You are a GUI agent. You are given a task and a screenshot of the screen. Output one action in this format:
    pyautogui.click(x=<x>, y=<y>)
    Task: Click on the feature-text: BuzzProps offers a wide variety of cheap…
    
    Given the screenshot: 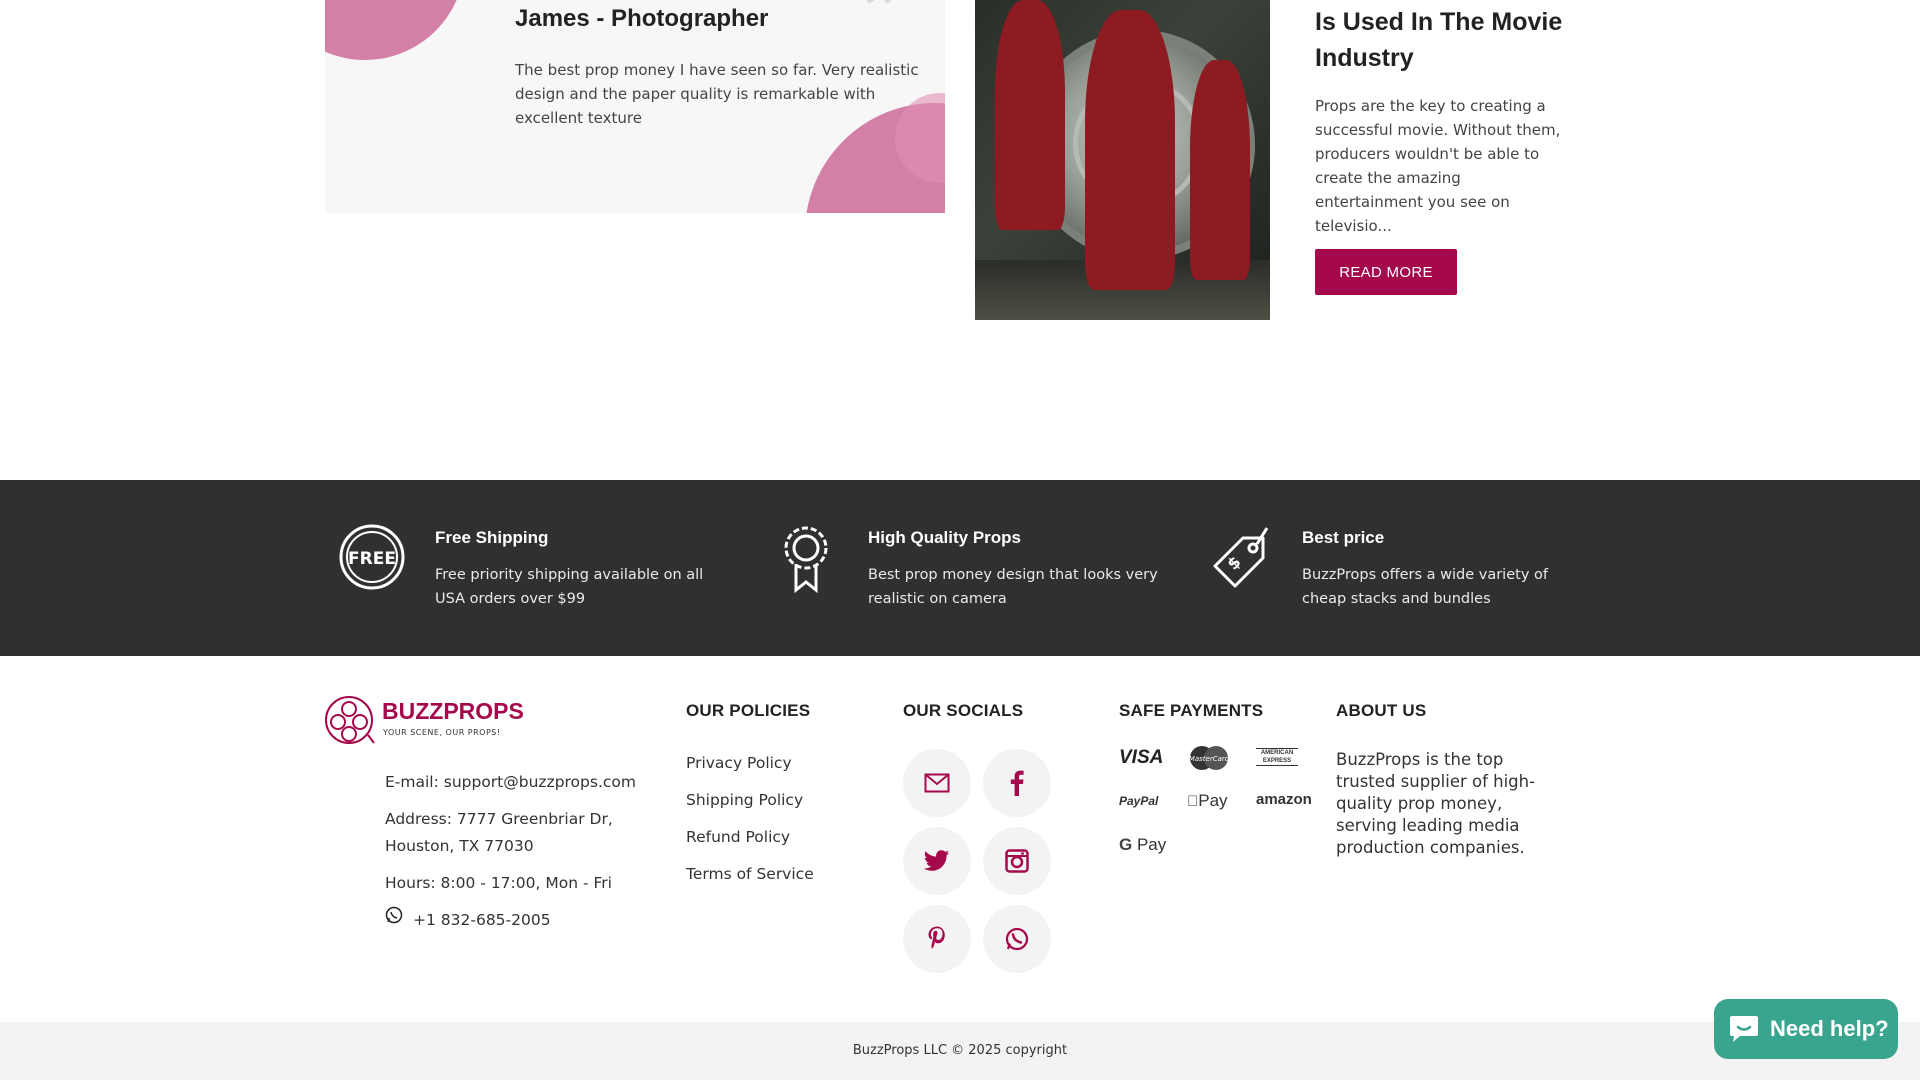 What is the action you would take?
    pyautogui.click(x=1425, y=587)
    